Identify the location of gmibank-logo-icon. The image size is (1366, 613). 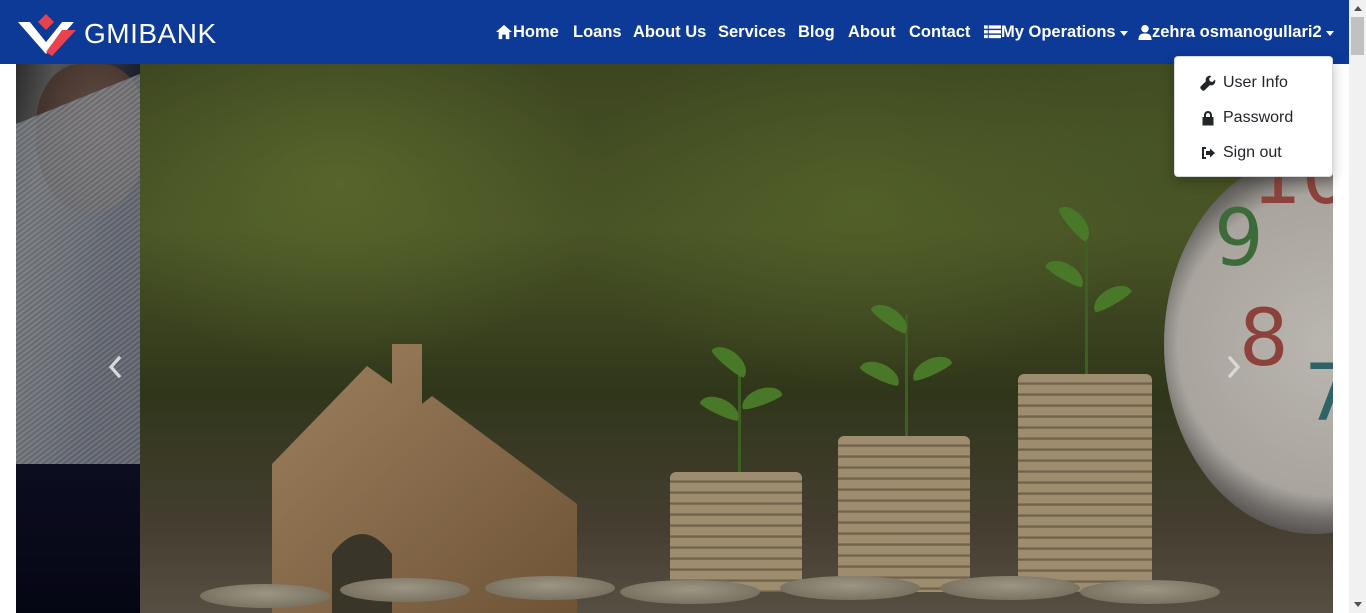
(47, 35).